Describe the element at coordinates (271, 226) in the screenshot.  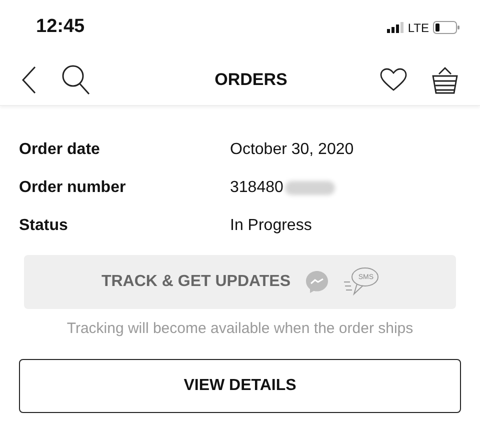
I see `detail-value: In Progress` at that location.